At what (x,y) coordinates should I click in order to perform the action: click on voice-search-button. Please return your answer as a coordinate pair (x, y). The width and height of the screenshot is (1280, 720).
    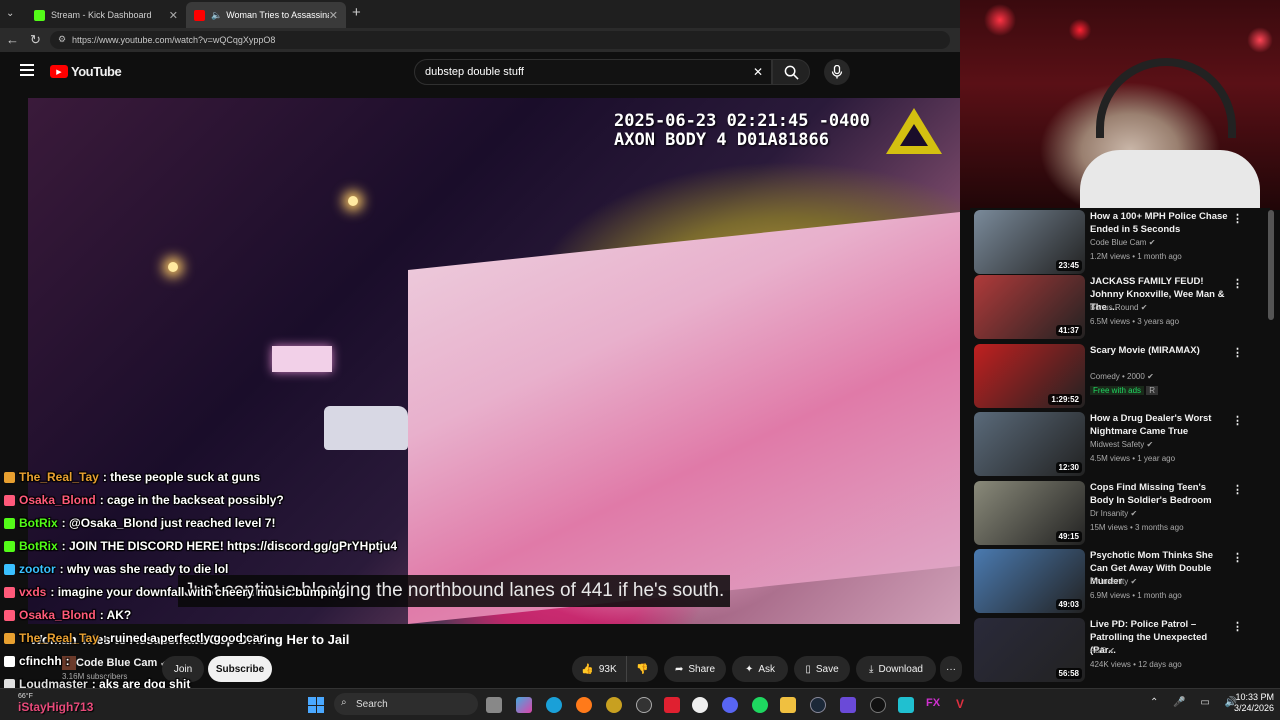
    Looking at the image, I should click on (837, 72).